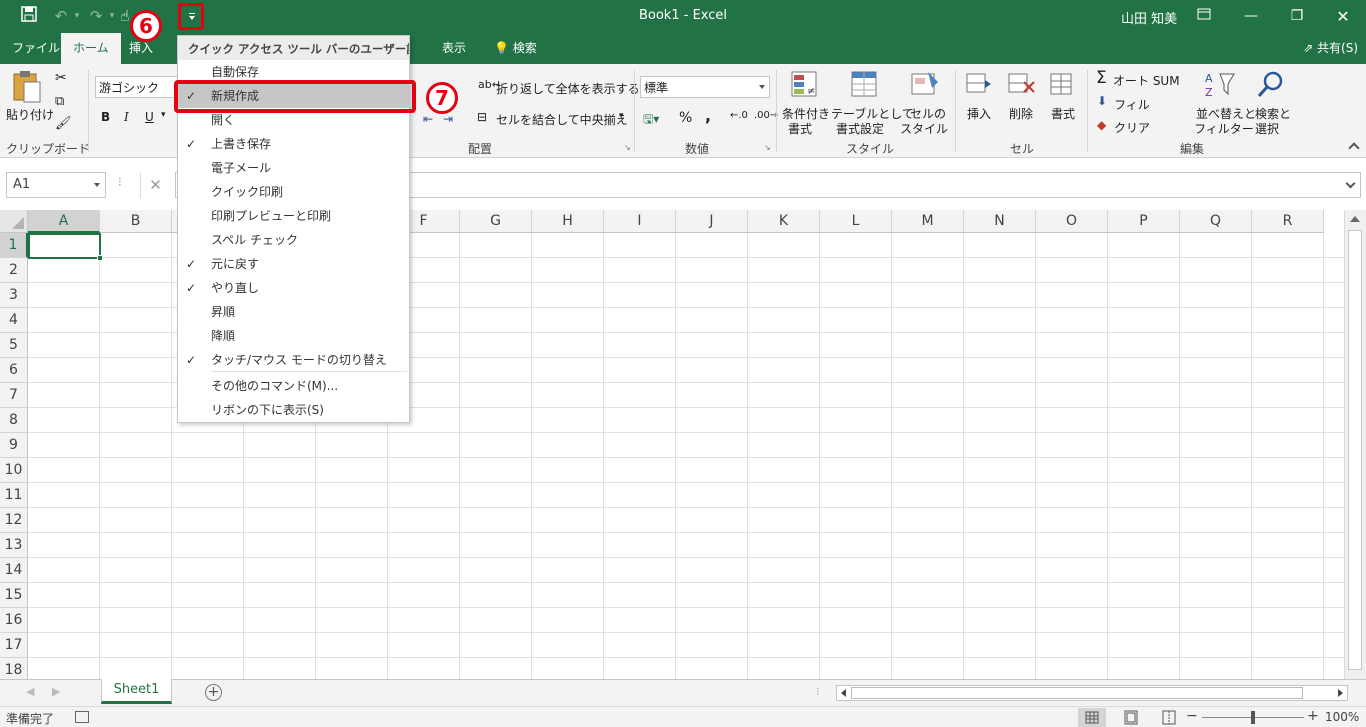 Image resolution: width=1366 pixels, height=727 pixels. I want to click on find-select-icon, so click(1271, 86).